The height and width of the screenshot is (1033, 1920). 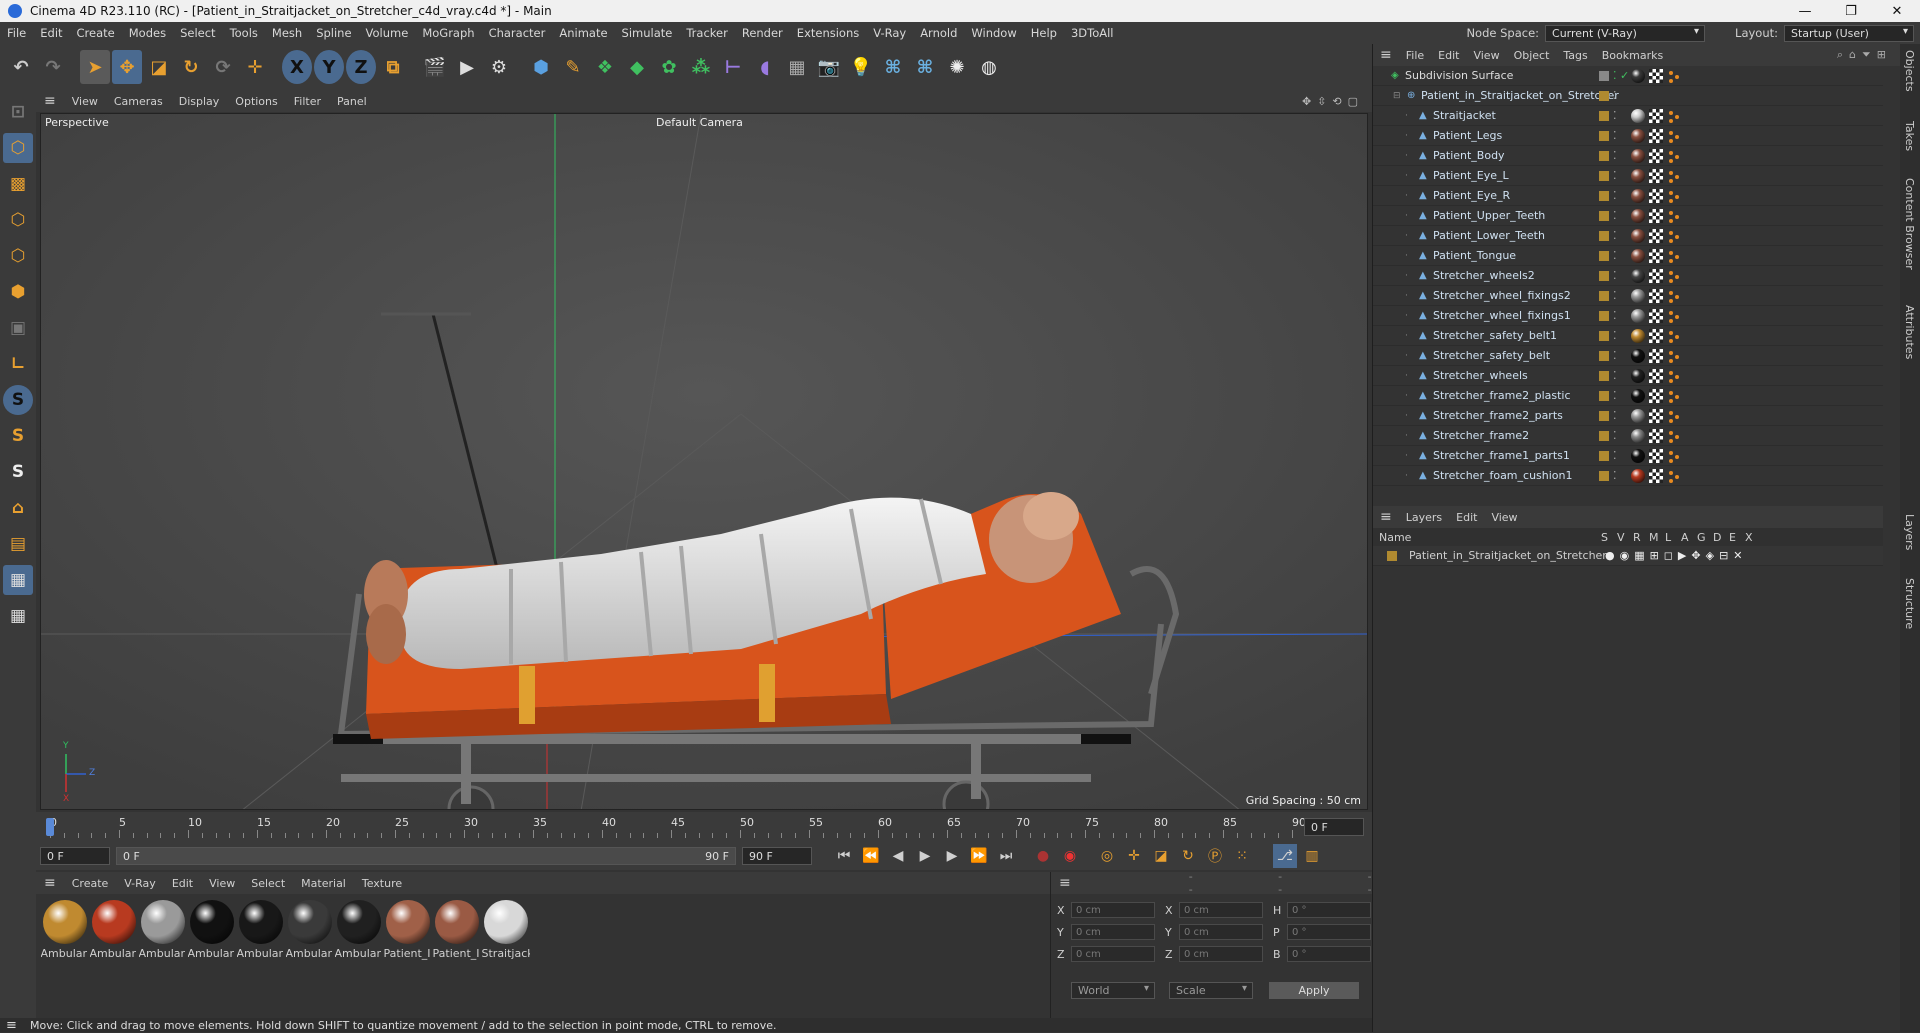 What do you see at coordinates (1628, 416) in the screenshot?
I see `object-row-stretcher_frame2_parts: ▲ · Stretcher_frame2_parts ⁚` at bounding box center [1628, 416].